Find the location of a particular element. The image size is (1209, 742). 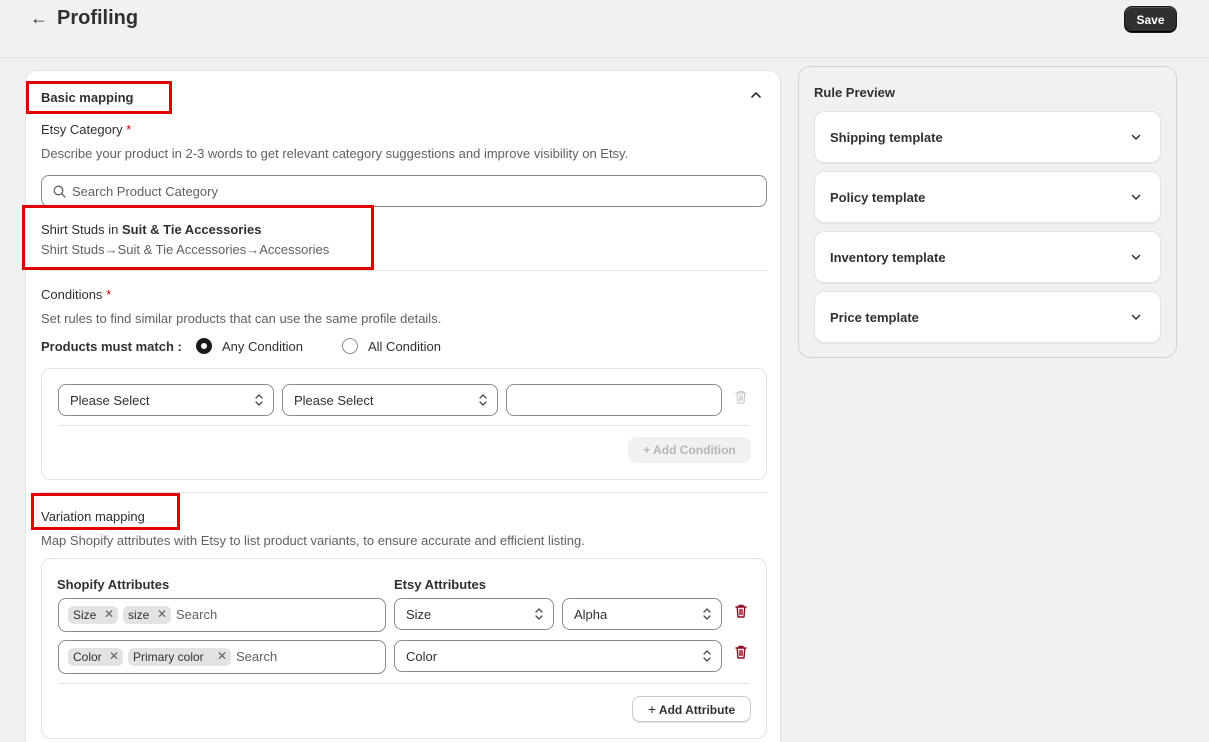

radio-any-condition is located at coordinates (204, 346).